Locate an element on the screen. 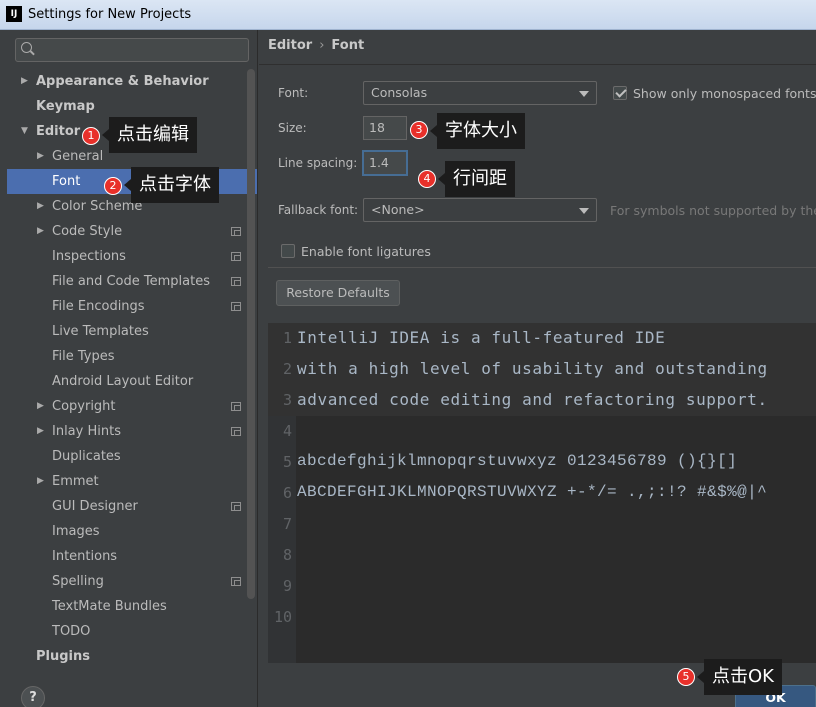 The height and width of the screenshot is (707, 816). sidebar-item-label: Android Layout Editor is located at coordinates (123, 381).